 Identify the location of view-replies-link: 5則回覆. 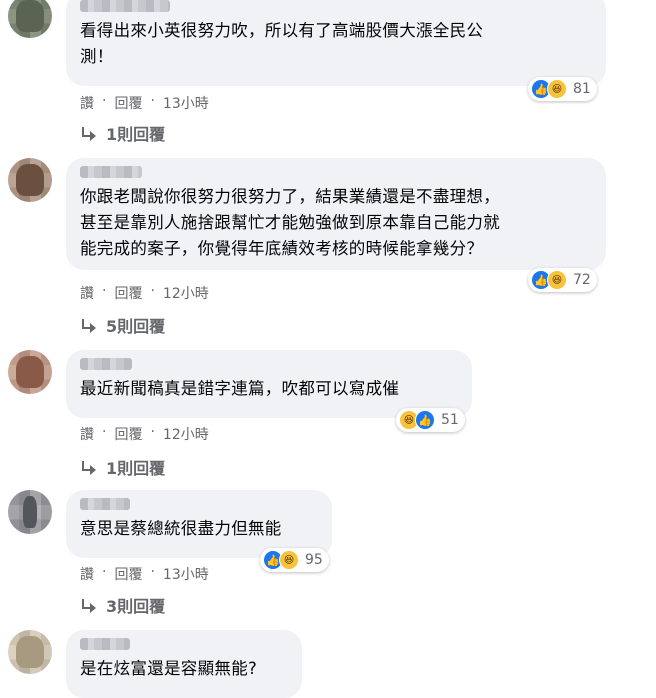
(122, 325).